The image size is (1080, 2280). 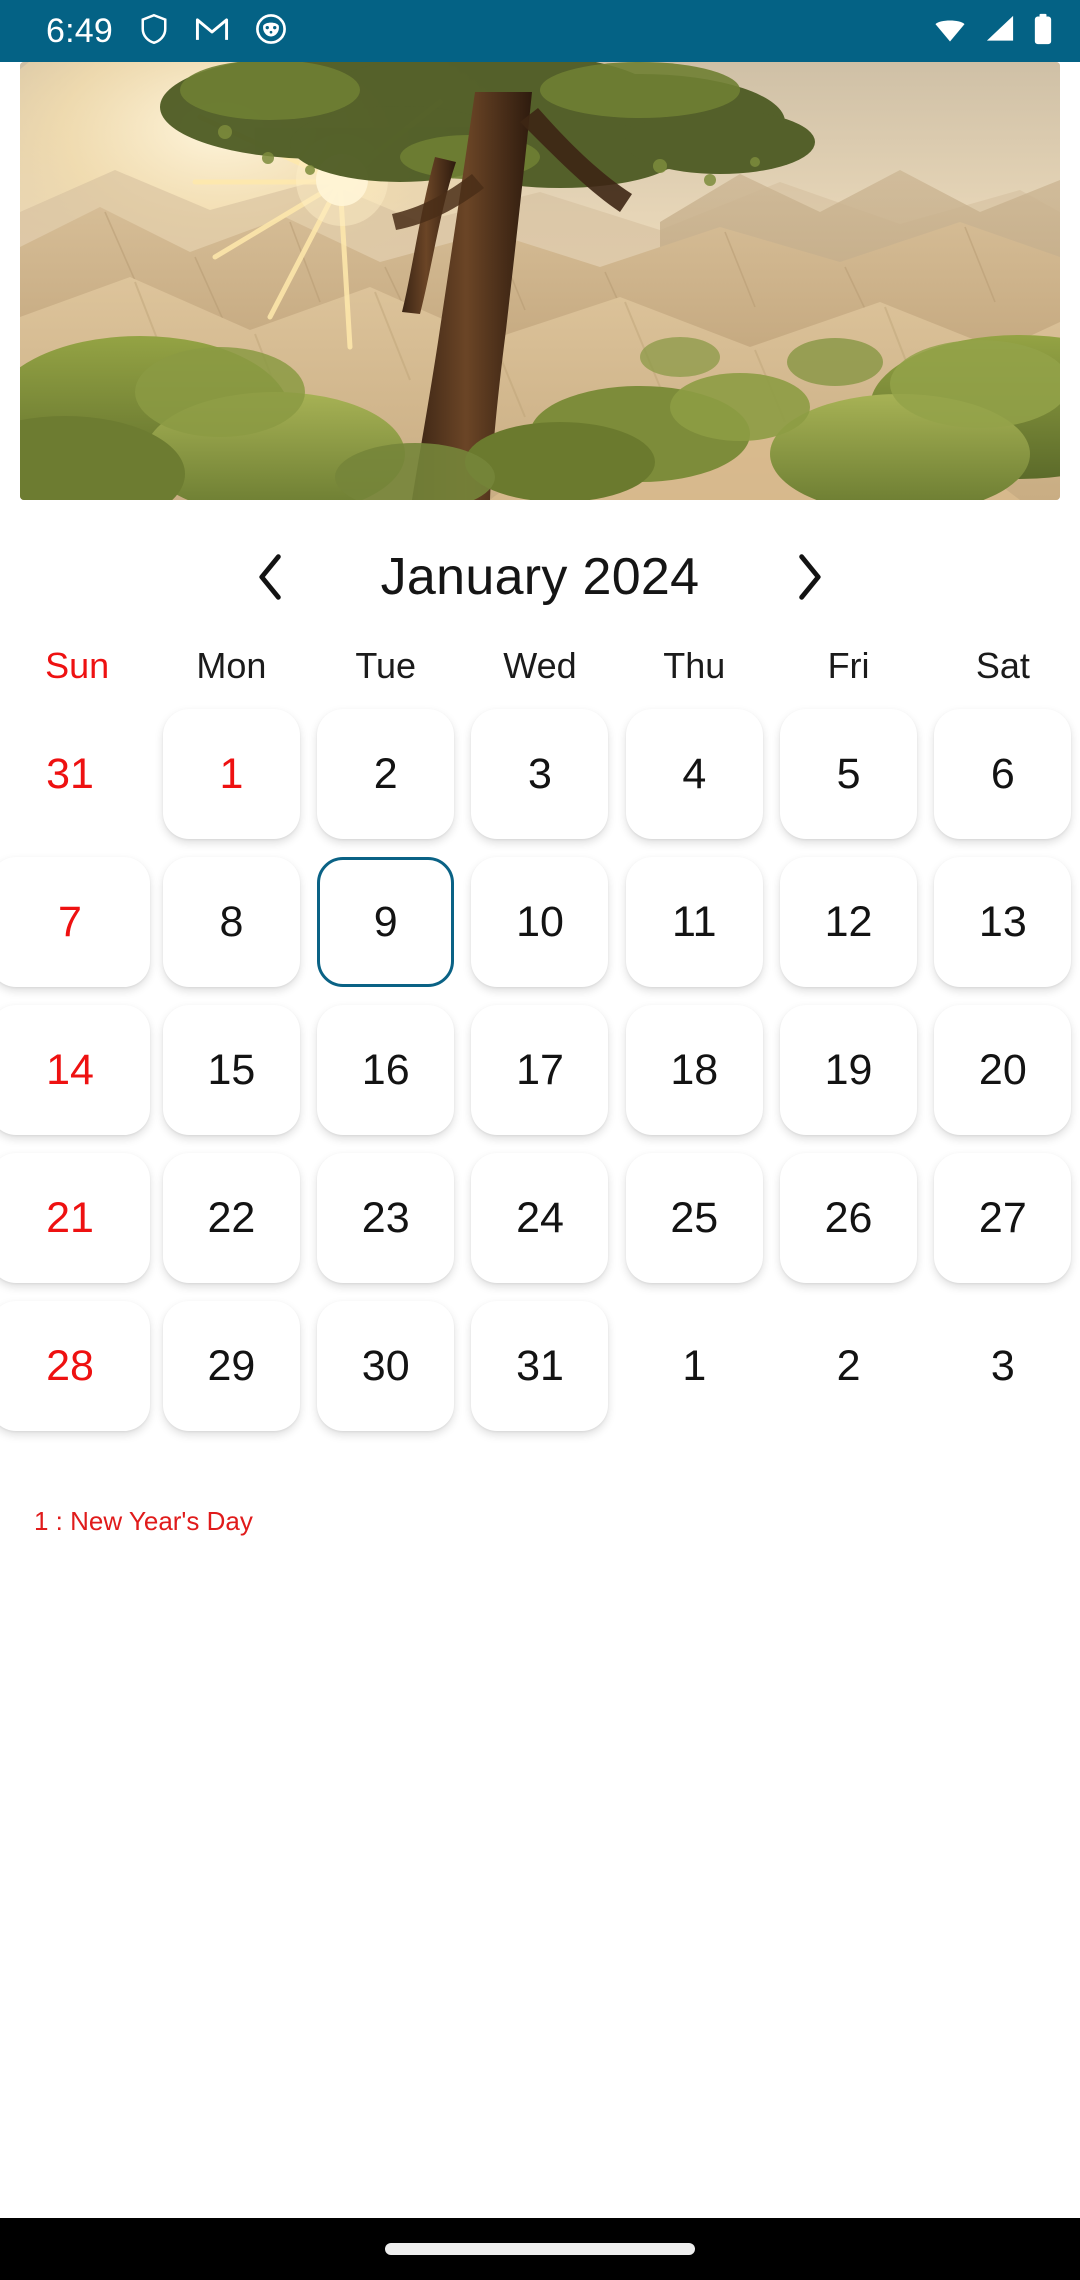 I want to click on day-19: 19, so click(x=849, y=1070).